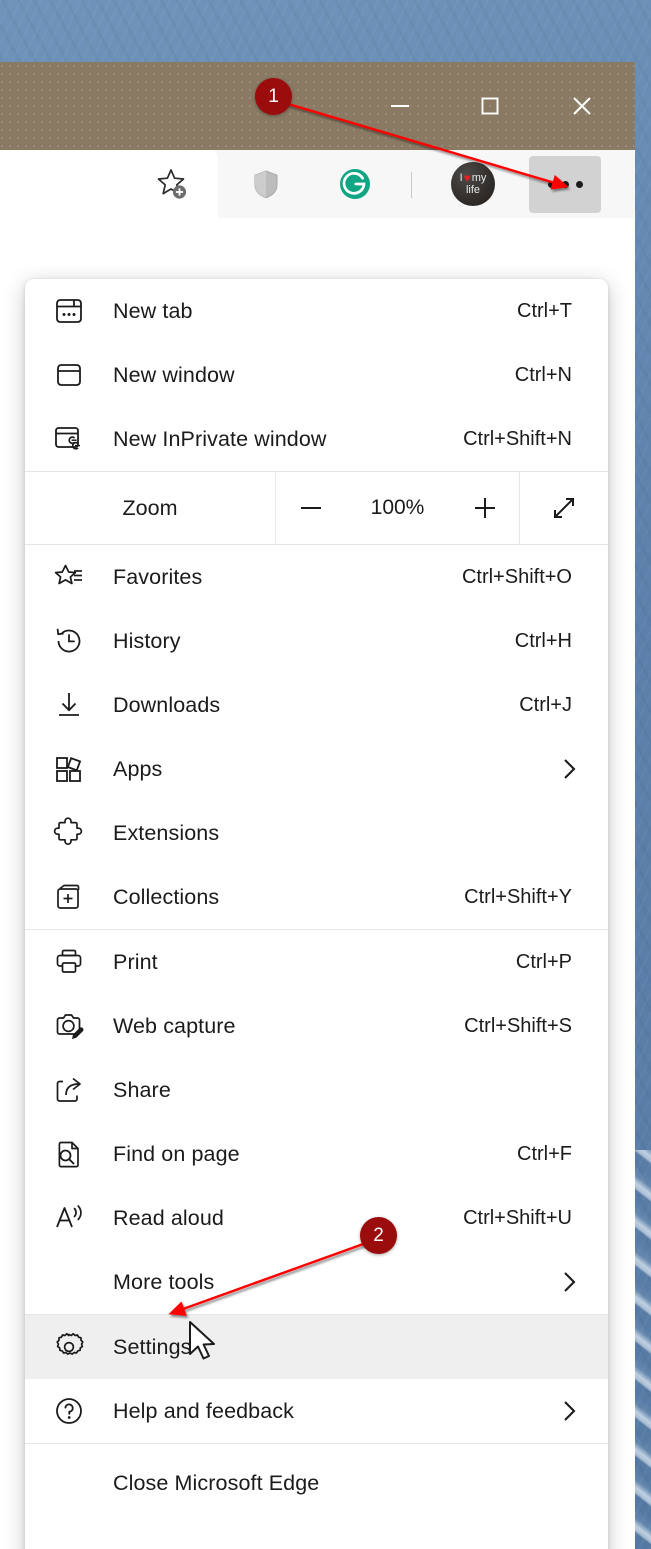  I want to click on menu-item-label: Apps, so click(138, 768).